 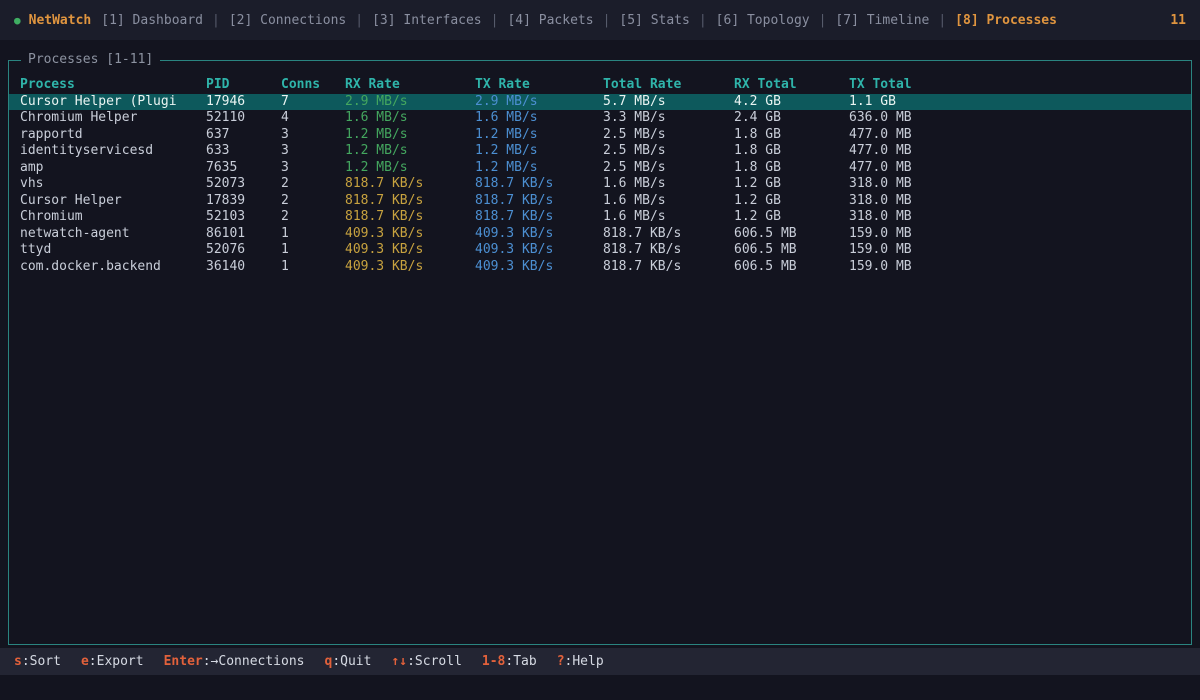 I want to click on tab-5-stats: [5] Stats, so click(x=654, y=20).